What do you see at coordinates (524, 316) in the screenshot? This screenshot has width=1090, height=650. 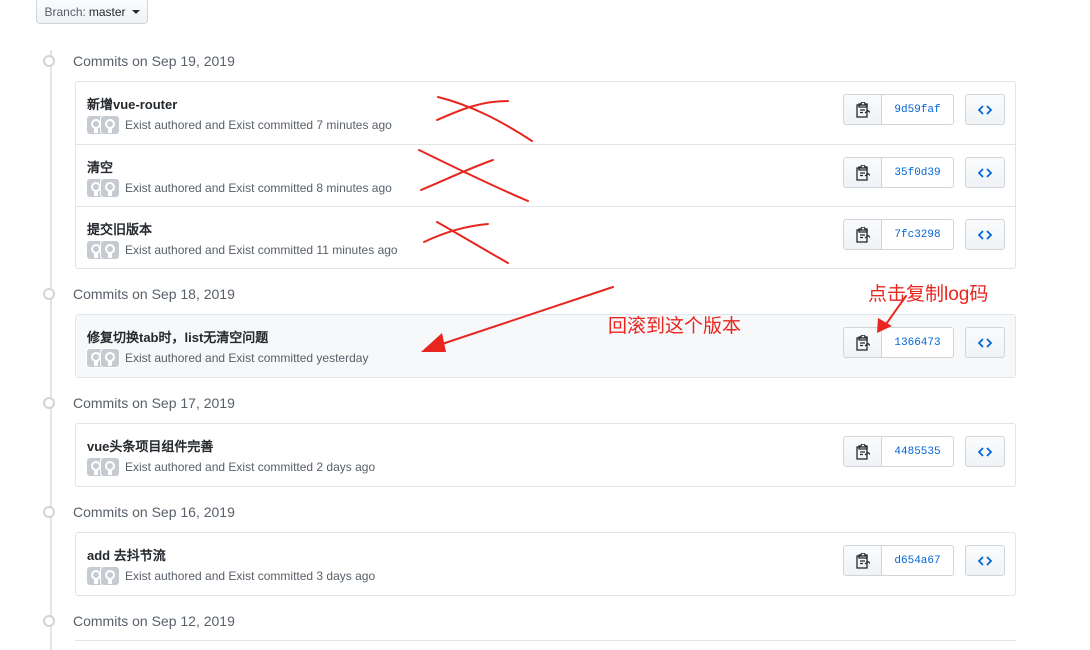 I see `rollback-arrow-line` at bounding box center [524, 316].